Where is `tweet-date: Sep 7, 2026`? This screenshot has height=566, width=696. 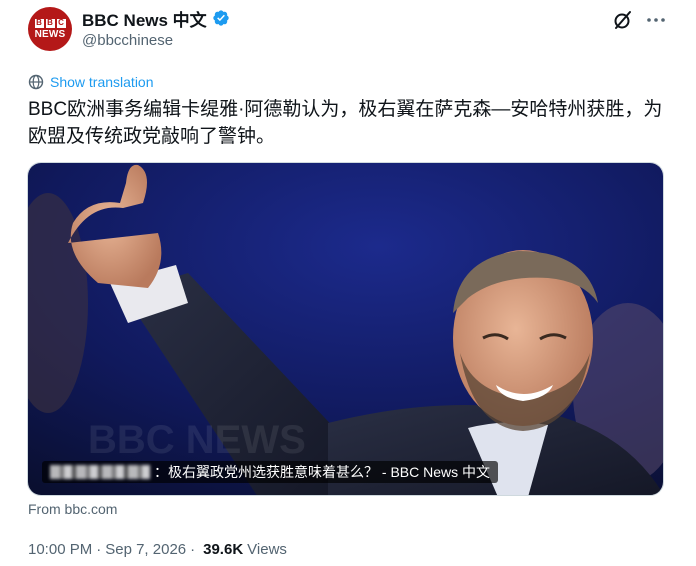 tweet-date: Sep 7, 2026 is located at coordinates (145, 549).